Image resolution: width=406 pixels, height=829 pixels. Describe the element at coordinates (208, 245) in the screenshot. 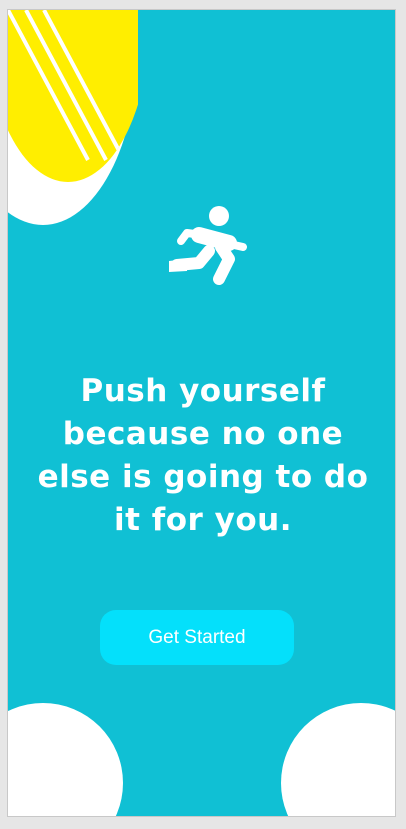

I see `running-person-icon` at that location.